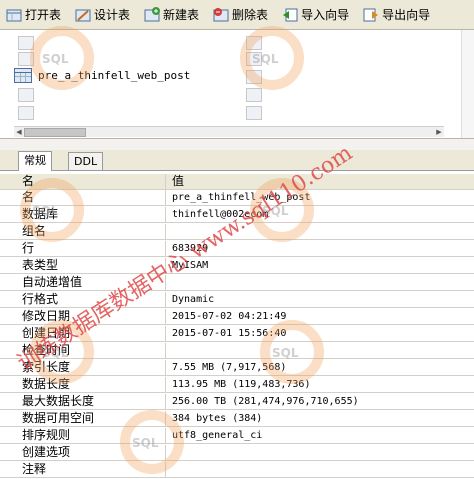 The image size is (474, 479). I want to click on import-wizard-icon, so click(290, 15).